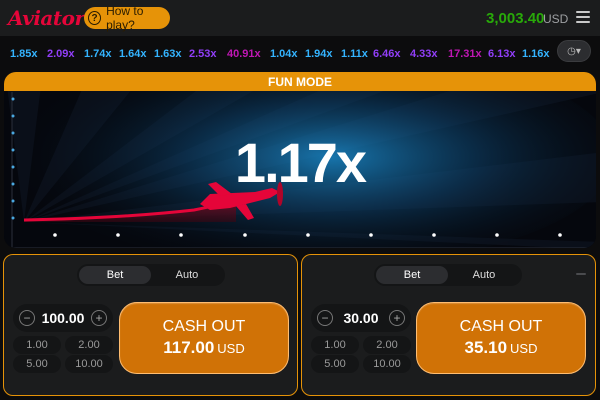 The image size is (600, 400). Describe the element at coordinates (354, 54) in the screenshot. I see `history-item: 1.11x` at that location.